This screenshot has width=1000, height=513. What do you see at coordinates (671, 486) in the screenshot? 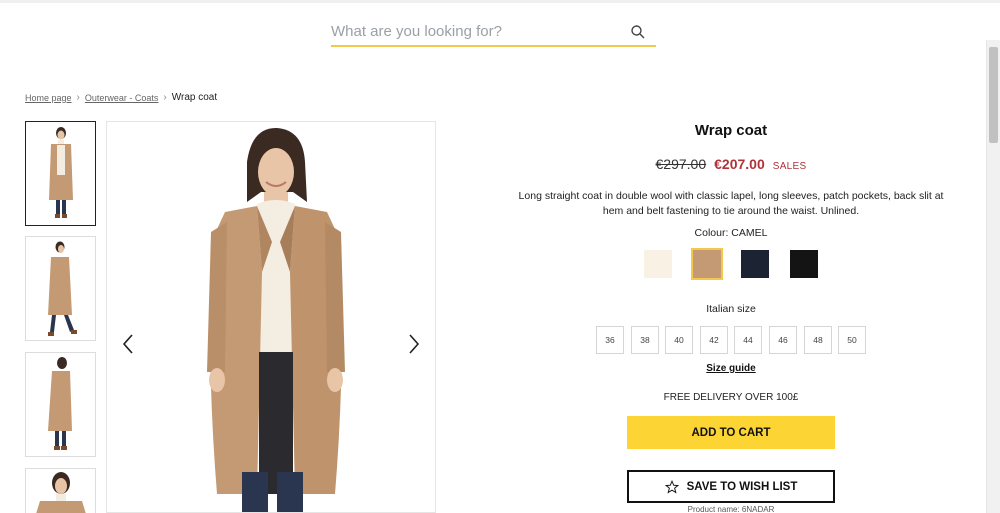
I see `star-icon` at bounding box center [671, 486].